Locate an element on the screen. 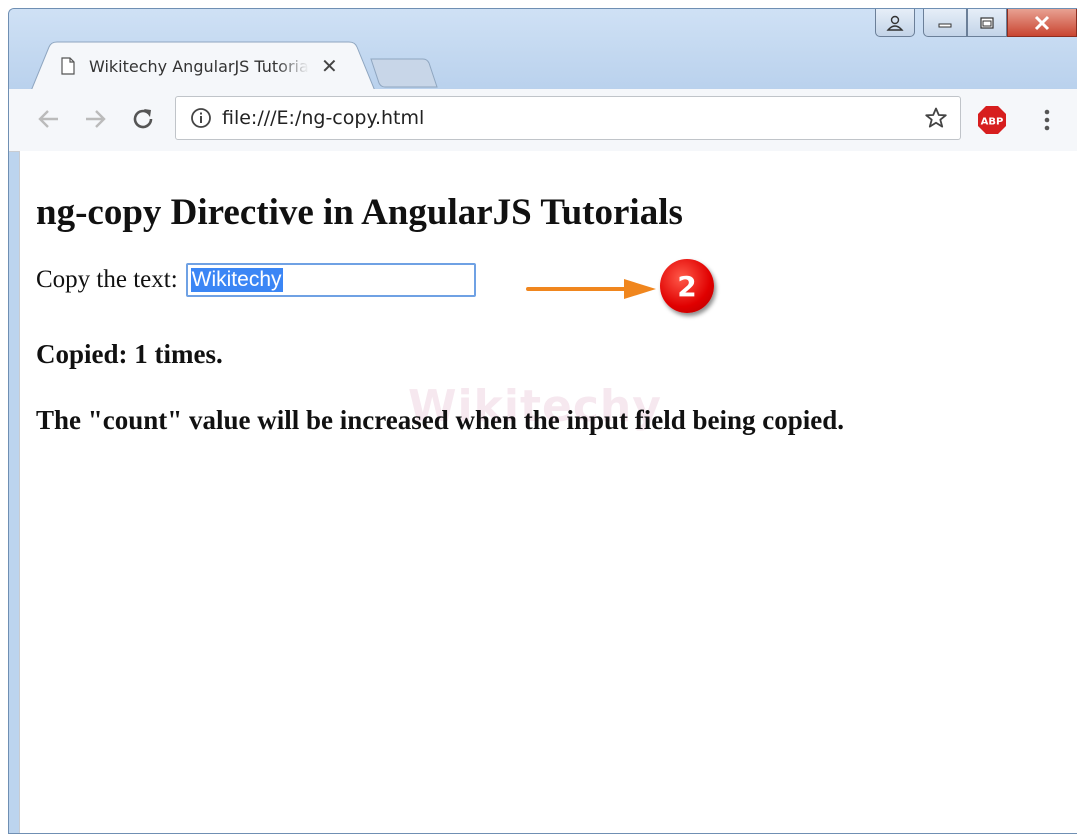 This screenshot has height=836, width=1077. copy-row: Copy the text: Wikitechy is located at coordinates (256, 280).